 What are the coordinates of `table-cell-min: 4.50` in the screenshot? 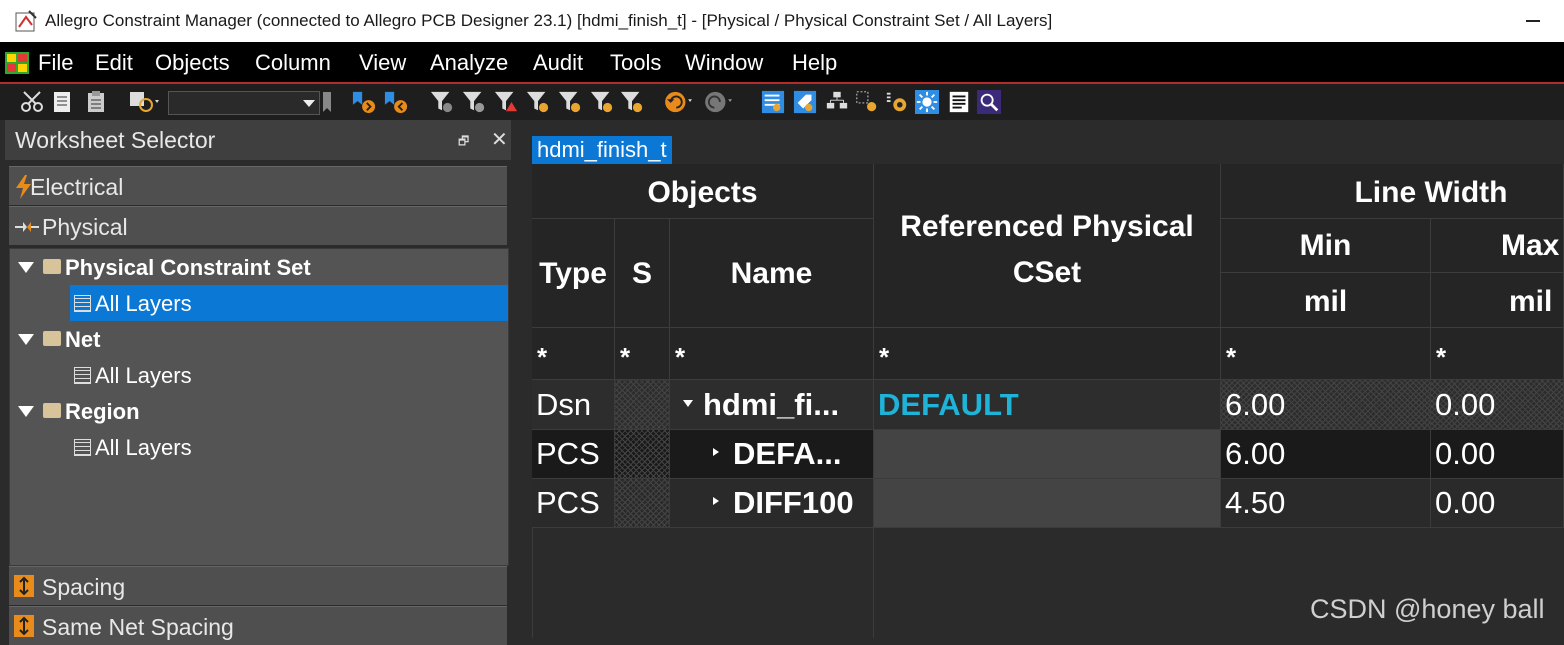 It's located at (1326, 503).